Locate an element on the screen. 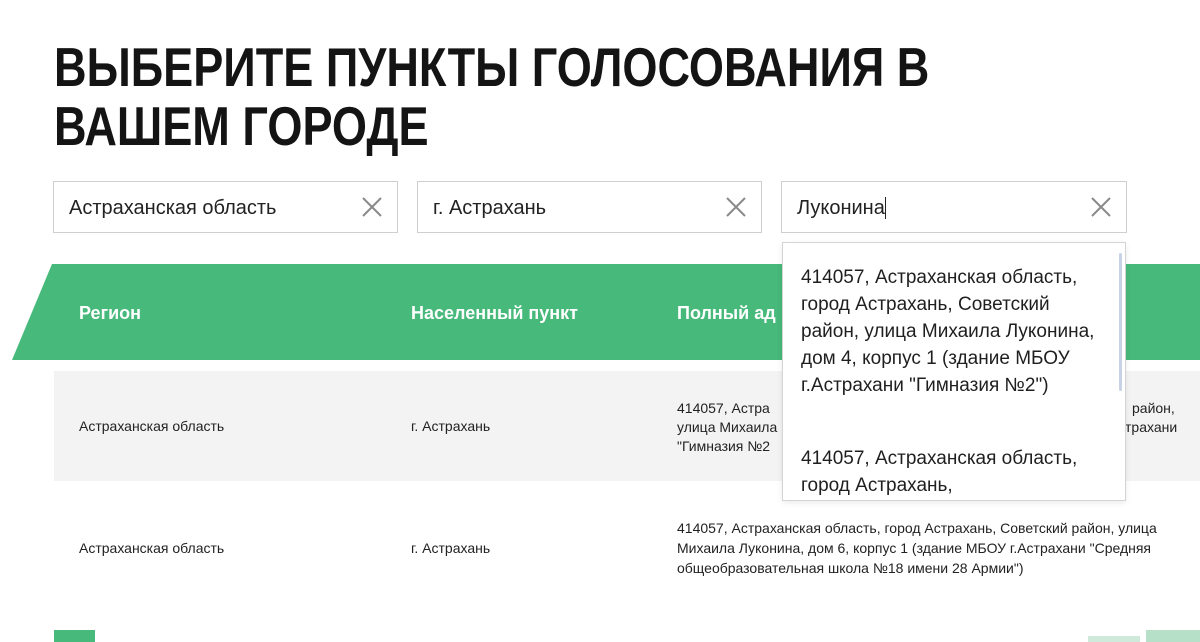 The image size is (1200, 642). column-header-city: Населенный пункт is located at coordinates (495, 313).